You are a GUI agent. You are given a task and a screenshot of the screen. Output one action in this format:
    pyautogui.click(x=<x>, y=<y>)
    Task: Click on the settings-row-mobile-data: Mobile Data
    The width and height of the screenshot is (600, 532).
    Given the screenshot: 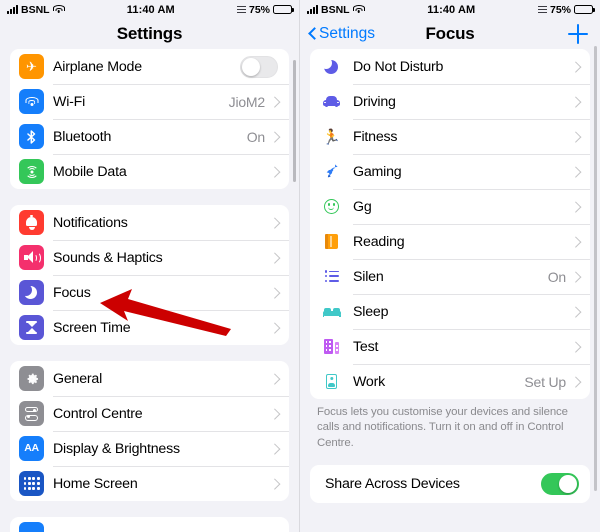 What is the action you would take?
    pyautogui.click(x=149, y=171)
    